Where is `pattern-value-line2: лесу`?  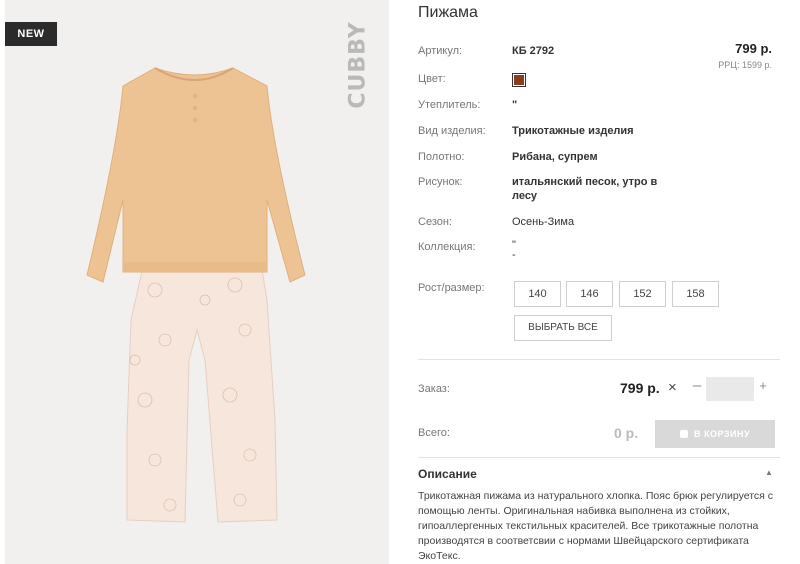 pattern-value-line2: лесу is located at coordinates (525, 196).